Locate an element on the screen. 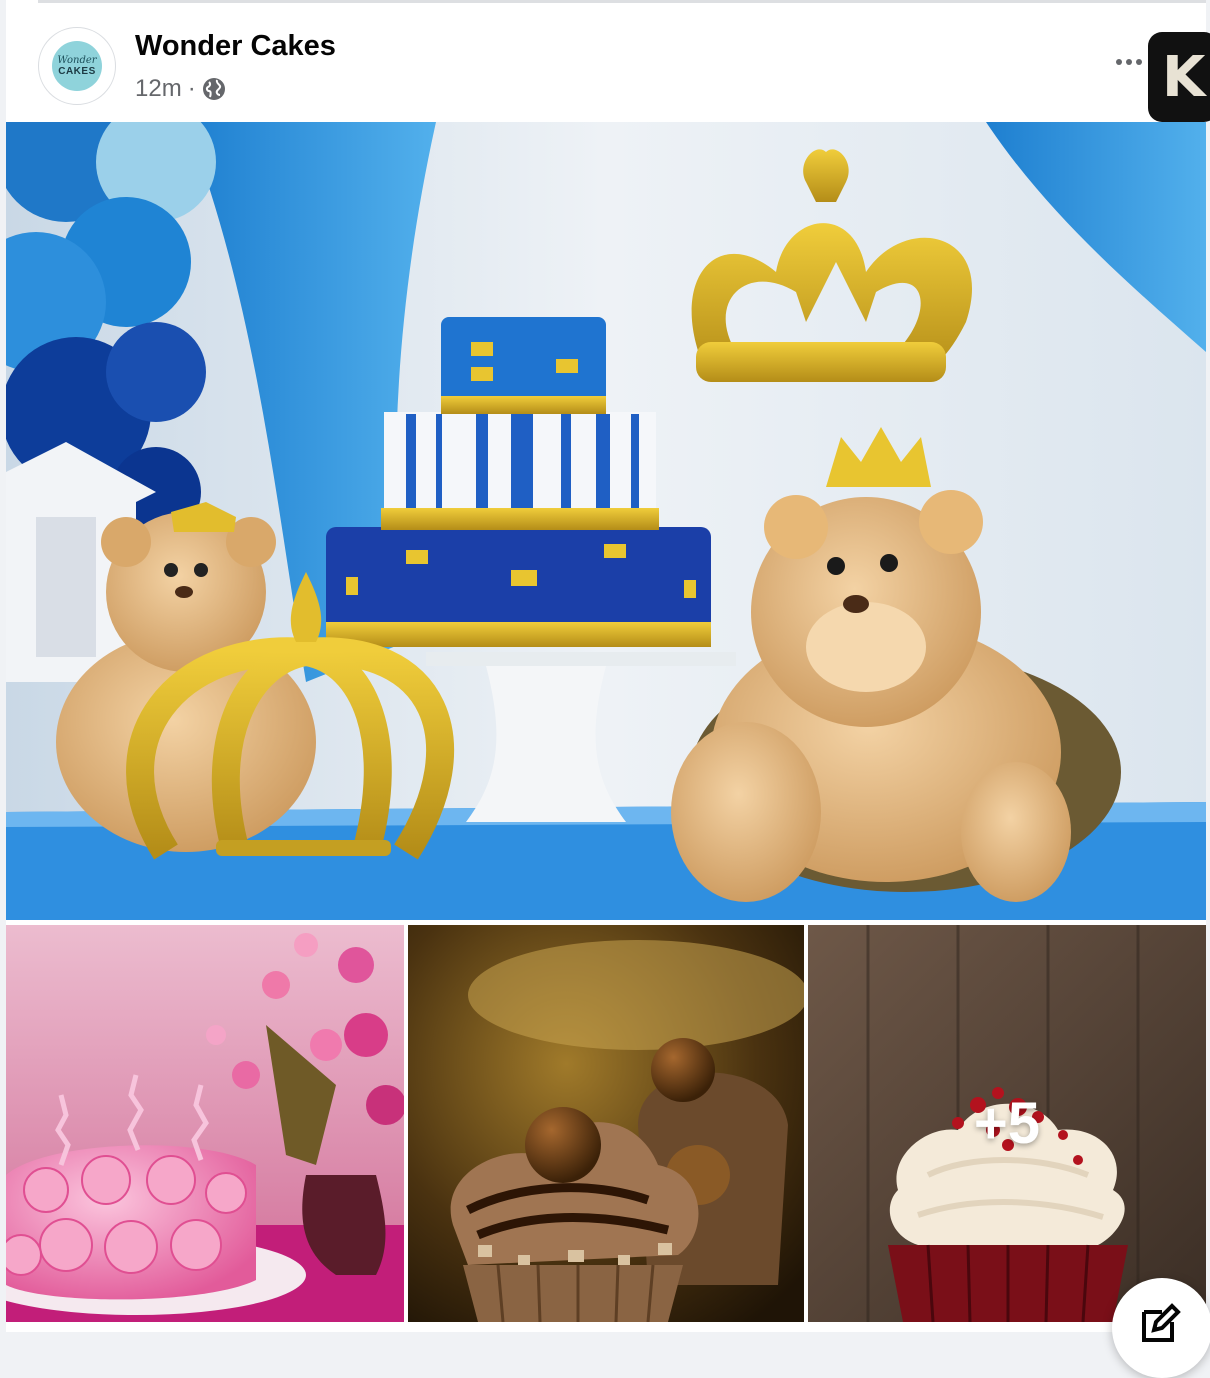 The width and height of the screenshot is (1210, 1378). page-name-link: Wonder Cakes is located at coordinates (235, 46).